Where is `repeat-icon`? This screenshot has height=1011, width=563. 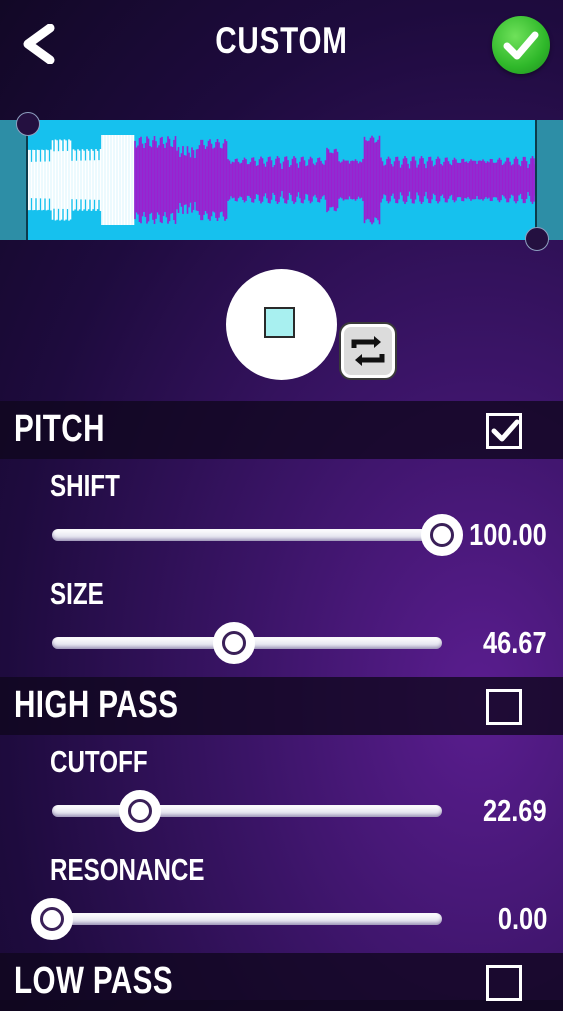
repeat-icon is located at coordinates (368, 351).